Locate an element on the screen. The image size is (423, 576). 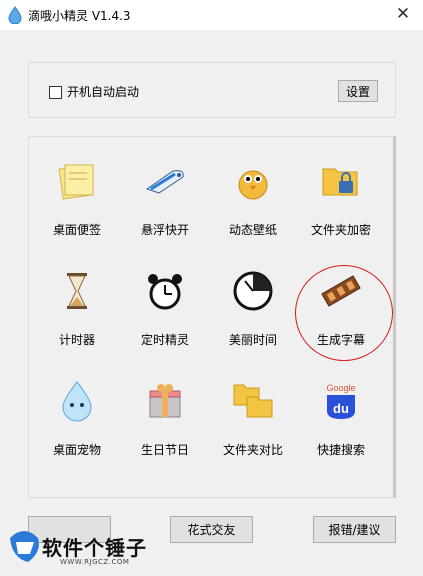
water-drop-icon is located at coordinates (15, 15).